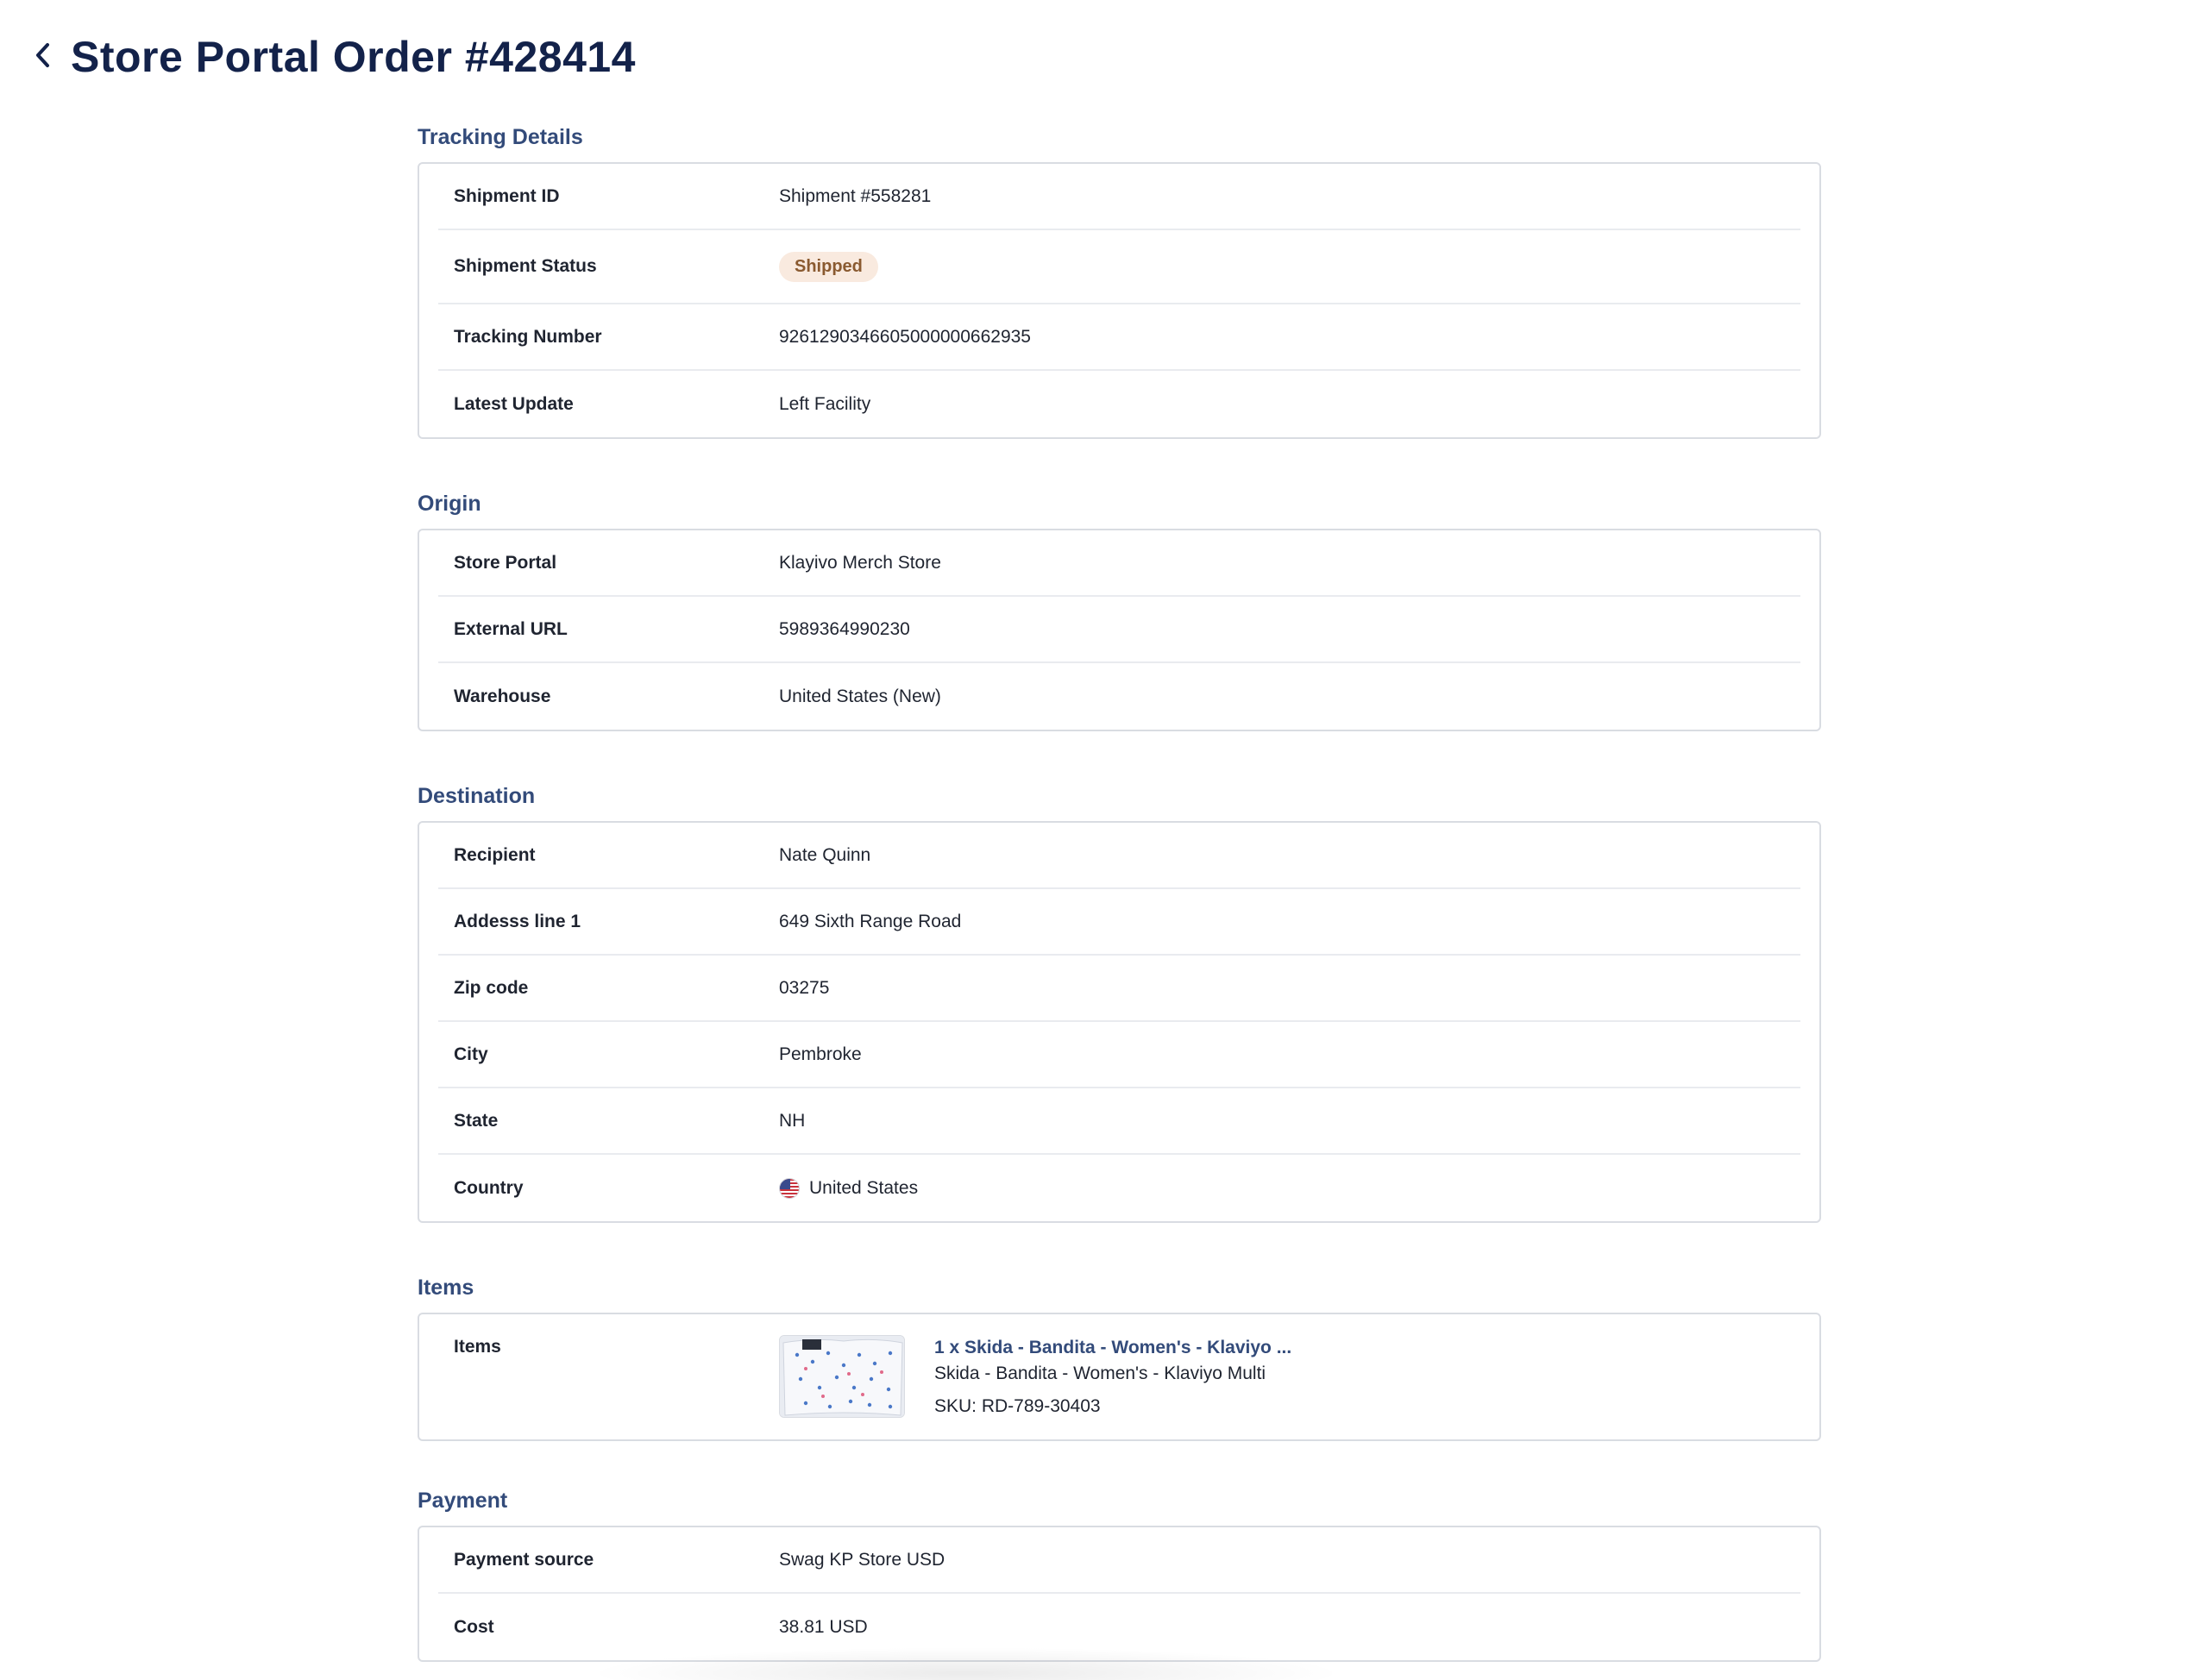 This screenshot has height=1680, width=2205. I want to click on section-title: Destination, so click(477, 796).